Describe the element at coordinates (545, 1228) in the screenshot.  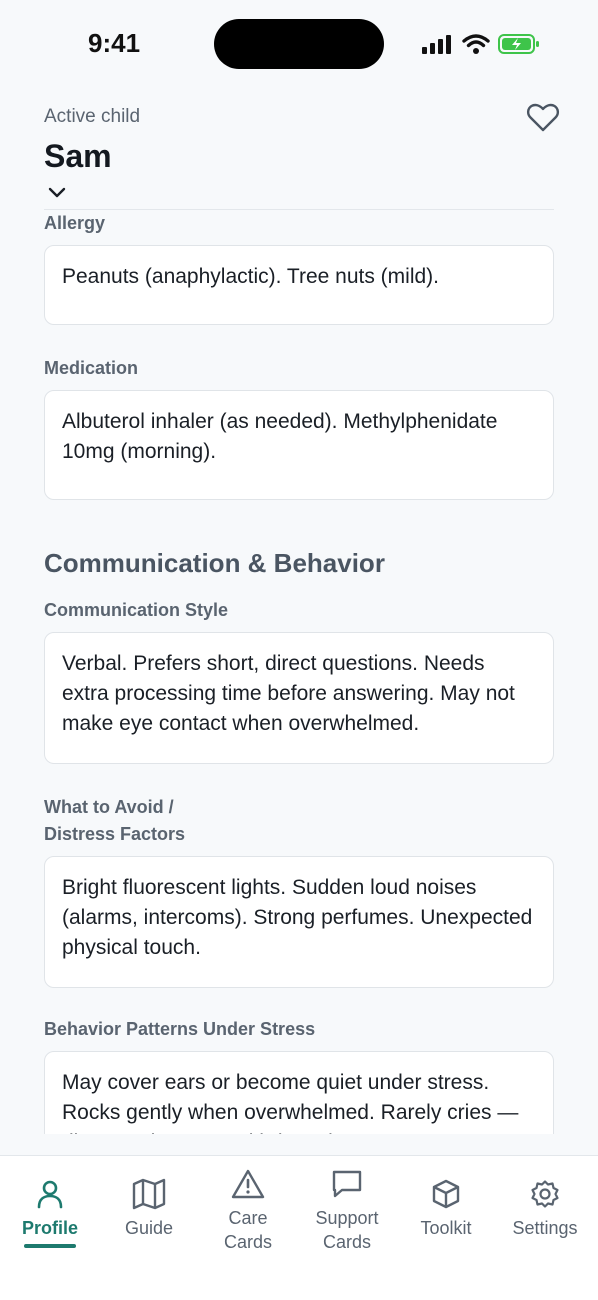
I see `tab-settings-label: Settings` at that location.